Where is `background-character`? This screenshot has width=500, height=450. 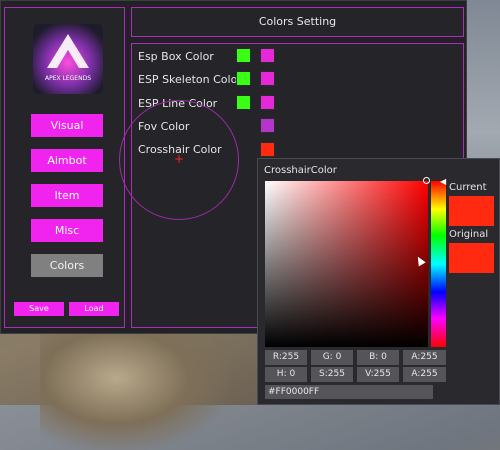 background-character is located at coordinates (135, 390).